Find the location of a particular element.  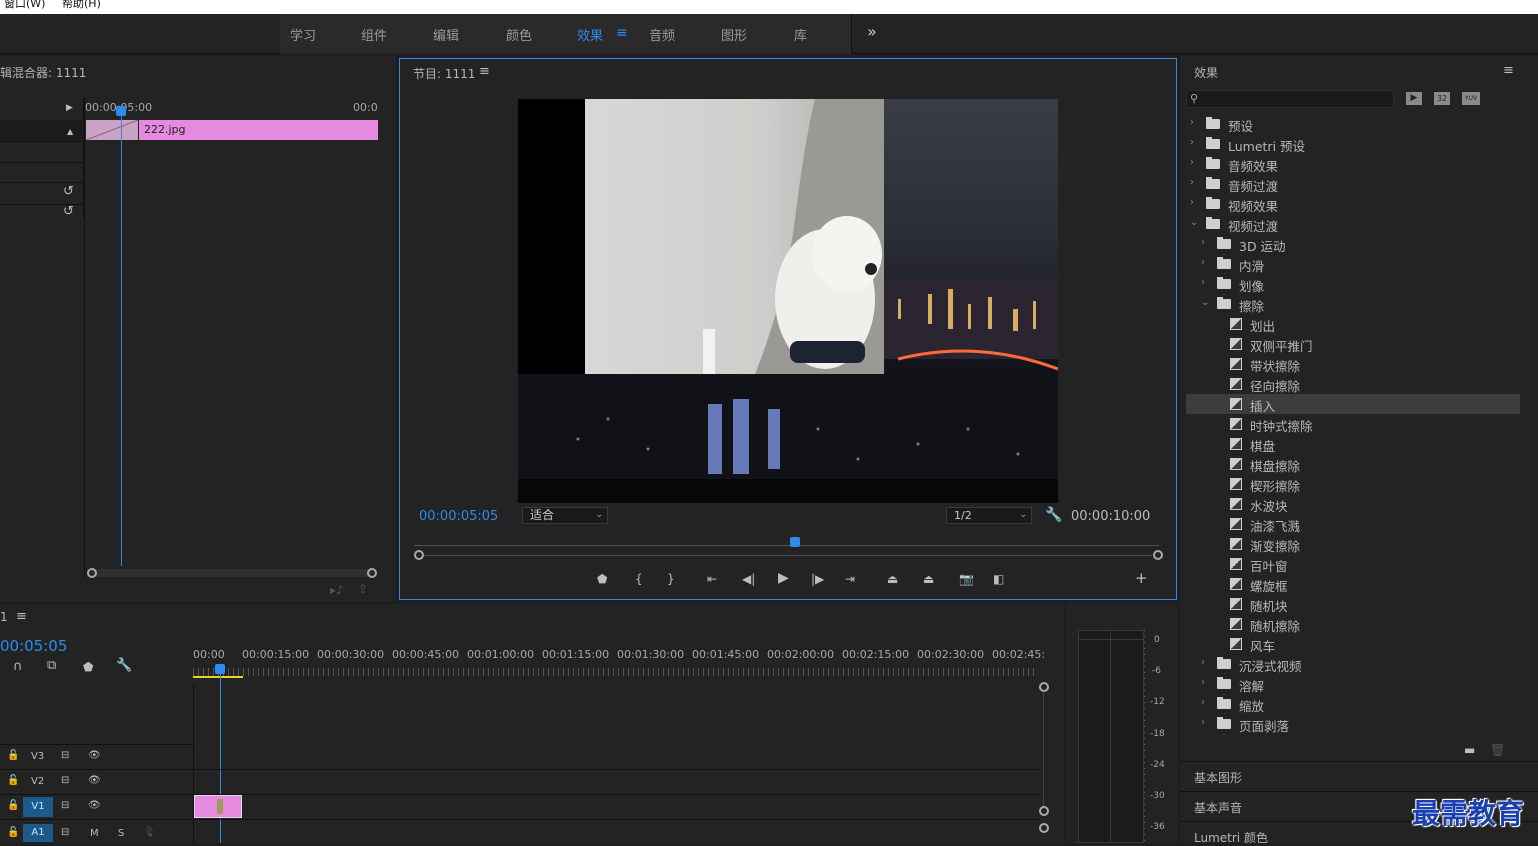

v-scroll-top-handle is located at coordinates (1044, 687).